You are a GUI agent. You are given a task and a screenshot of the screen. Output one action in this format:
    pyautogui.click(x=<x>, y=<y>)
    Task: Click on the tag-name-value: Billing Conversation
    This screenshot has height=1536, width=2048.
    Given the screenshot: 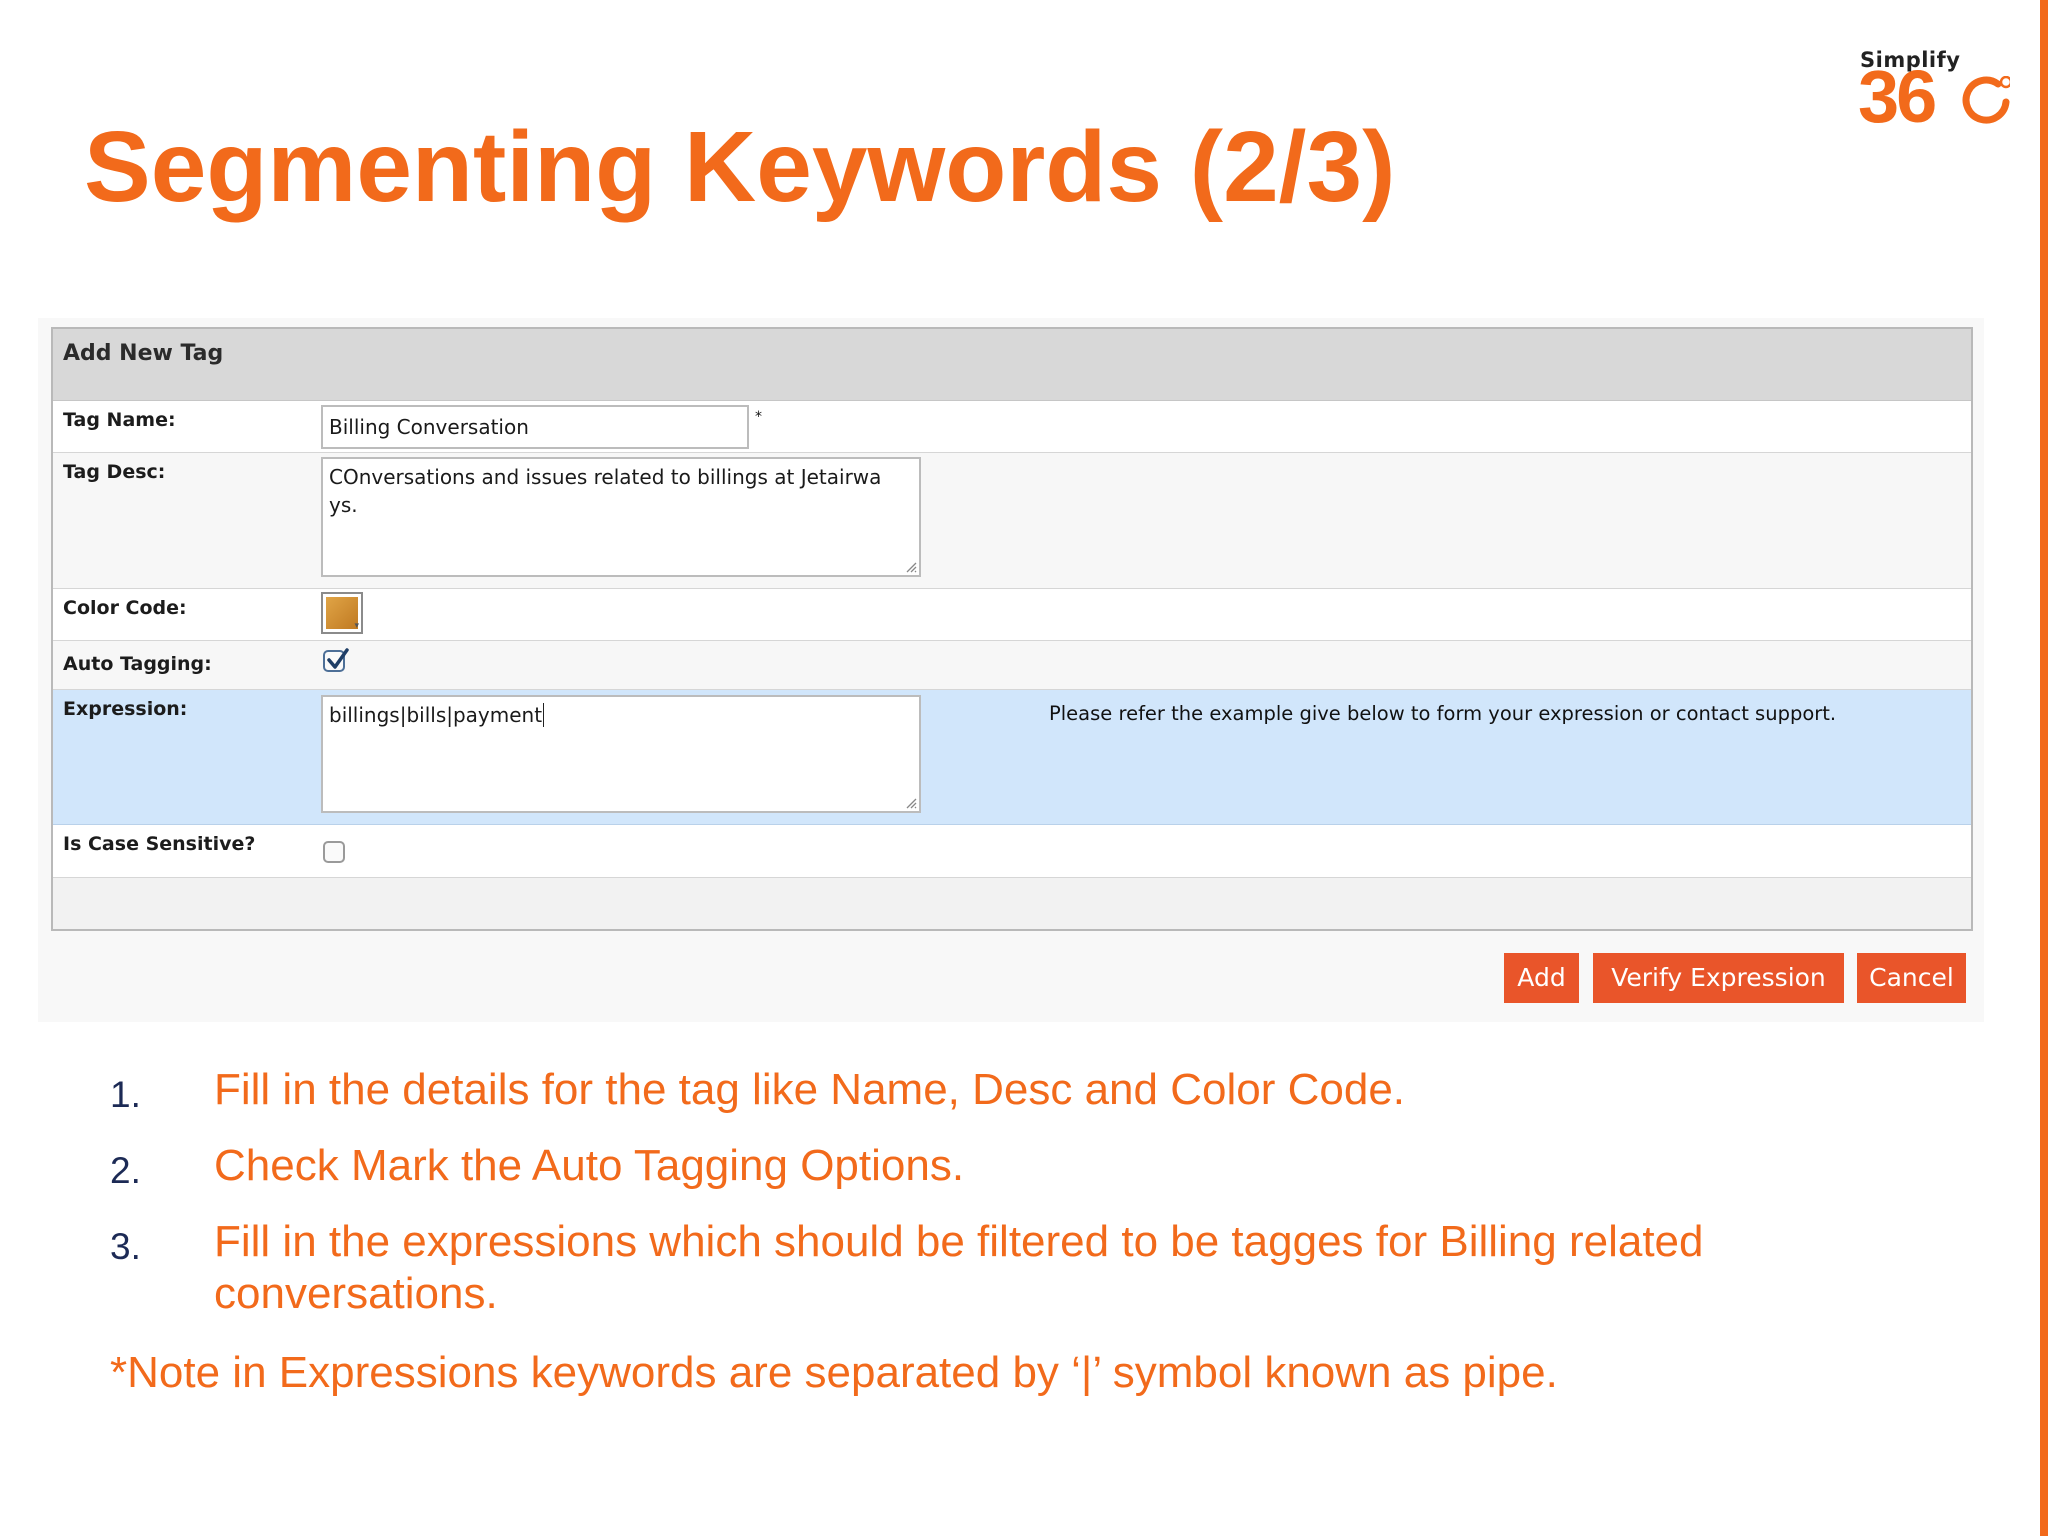 What is the action you would take?
    pyautogui.click(x=429, y=427)
    